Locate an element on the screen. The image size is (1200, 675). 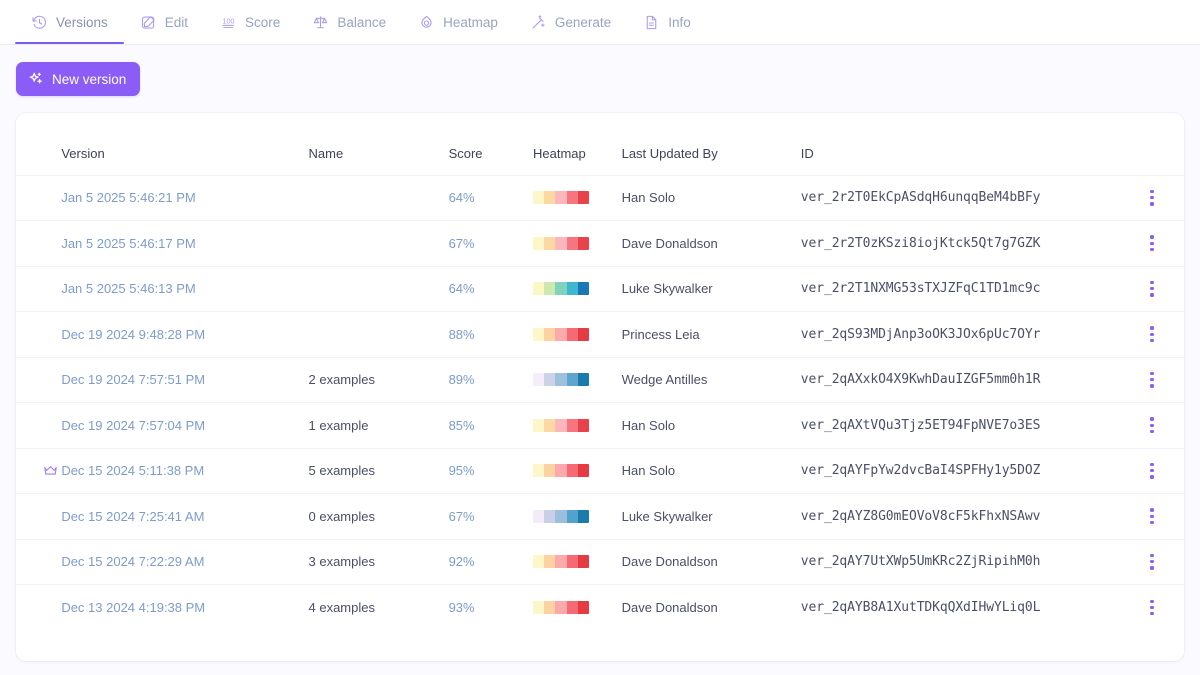
column-header-id: ID is located at coordinates (960, 144).